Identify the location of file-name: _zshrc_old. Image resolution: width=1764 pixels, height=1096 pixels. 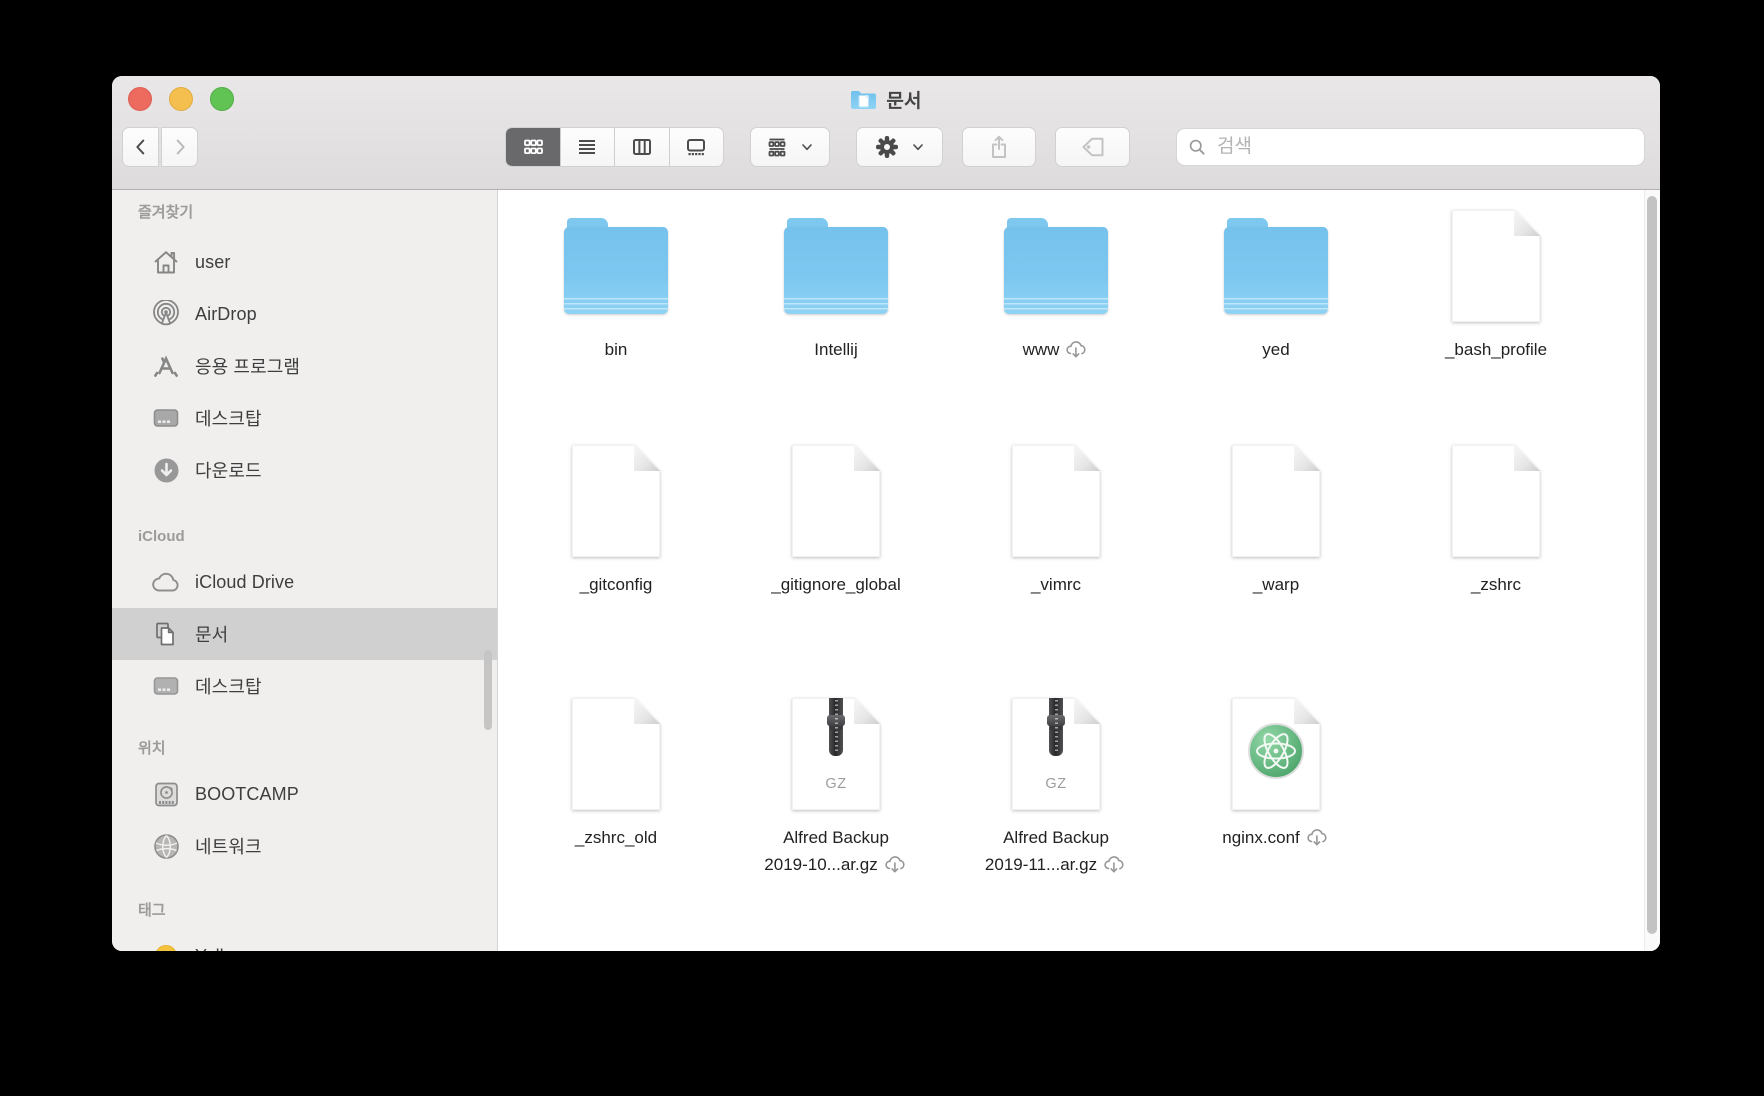
(616, 837).